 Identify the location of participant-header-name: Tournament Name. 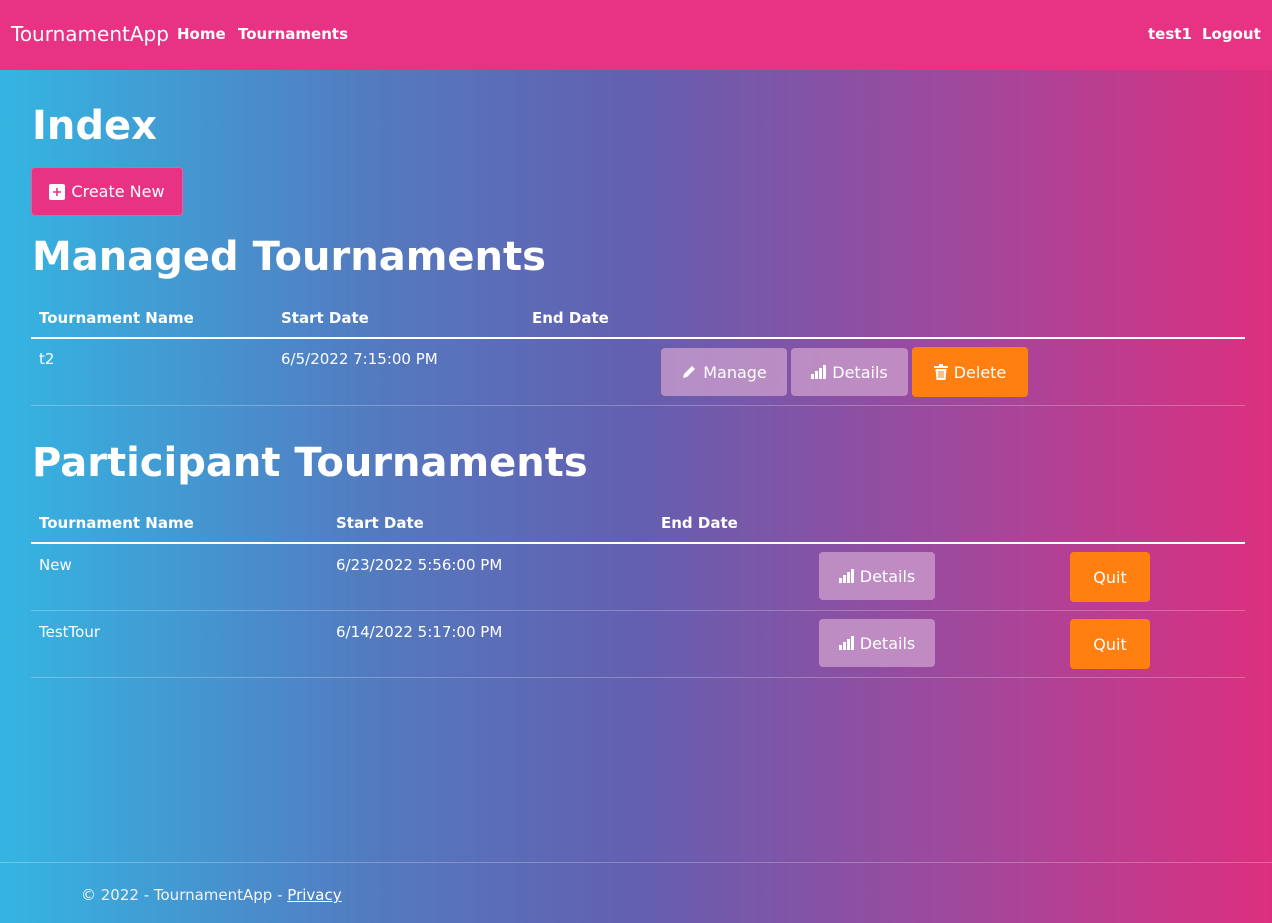
(116, 523).